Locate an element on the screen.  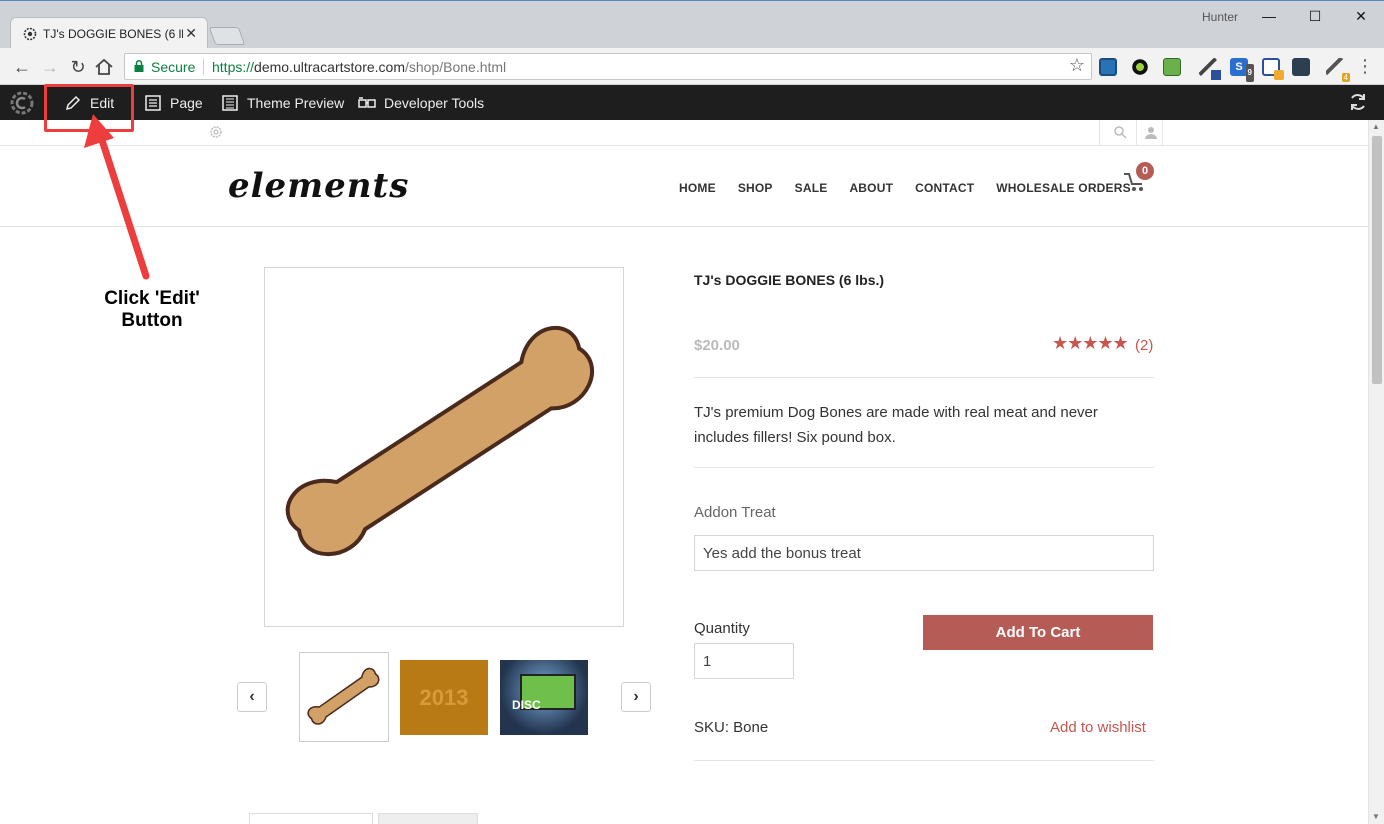
new-tab-button is located at coordinates (227, 36).